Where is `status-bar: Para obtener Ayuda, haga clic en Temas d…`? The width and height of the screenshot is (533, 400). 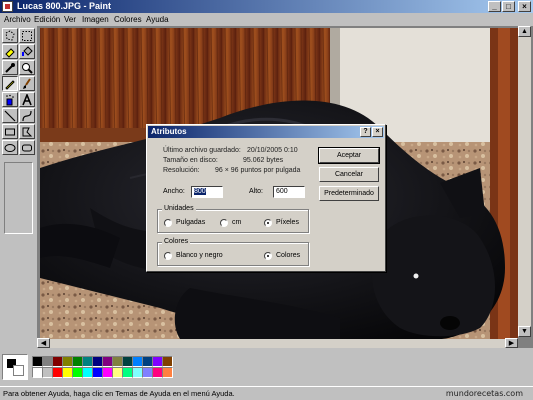
status-bar: Para obtener Ayuda, haga clic en Temas d… is located at coordinates (266, 393).